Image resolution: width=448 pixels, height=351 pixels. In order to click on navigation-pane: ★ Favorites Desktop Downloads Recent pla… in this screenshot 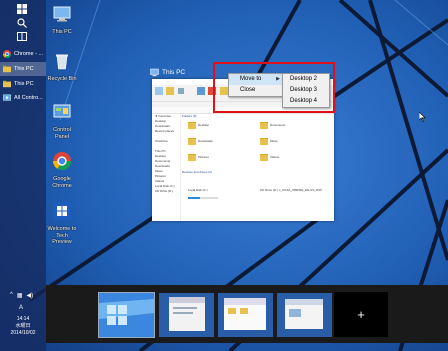, I will do `click(166, 167)`.